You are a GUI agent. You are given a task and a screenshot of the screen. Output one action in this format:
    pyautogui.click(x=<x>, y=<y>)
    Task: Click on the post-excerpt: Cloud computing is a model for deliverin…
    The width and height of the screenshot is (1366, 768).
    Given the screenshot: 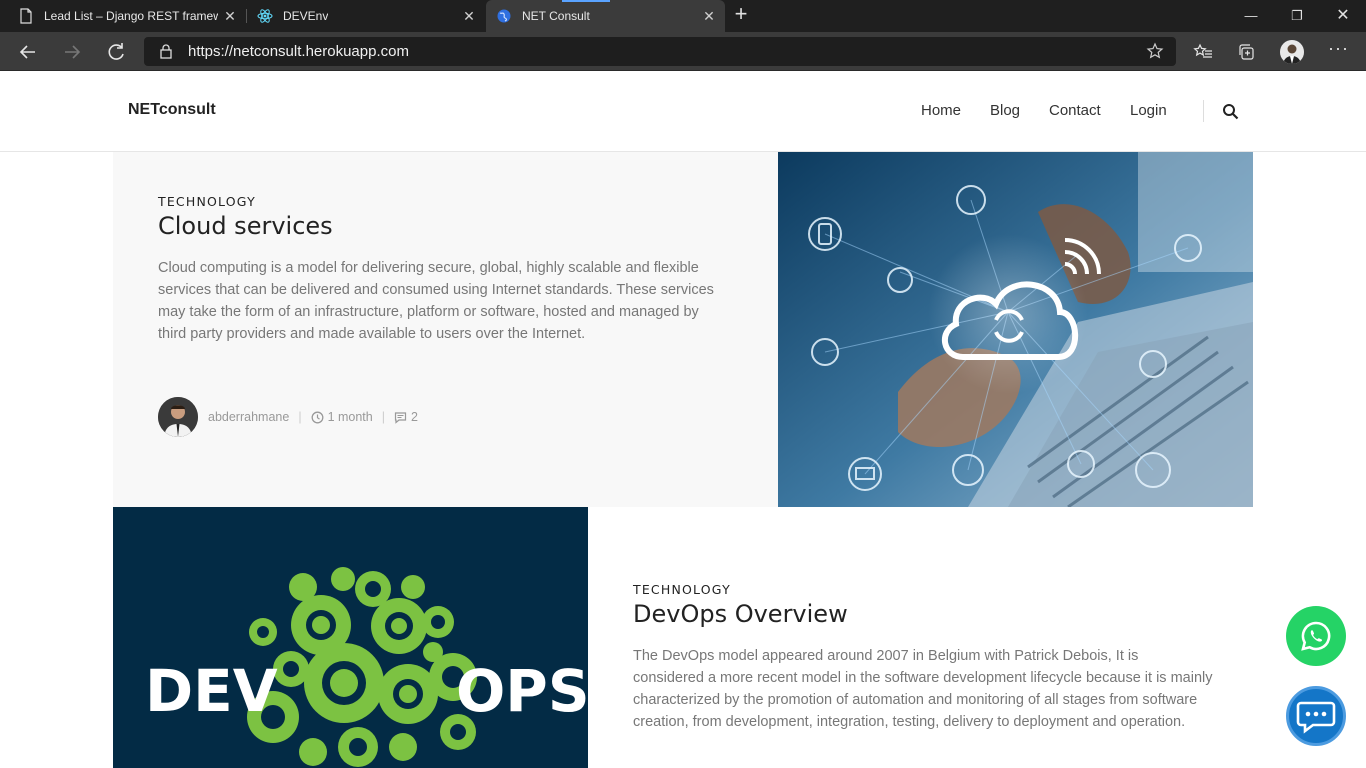 What is the action you would take?
    pyautogui.click(x=436, y=301)
    